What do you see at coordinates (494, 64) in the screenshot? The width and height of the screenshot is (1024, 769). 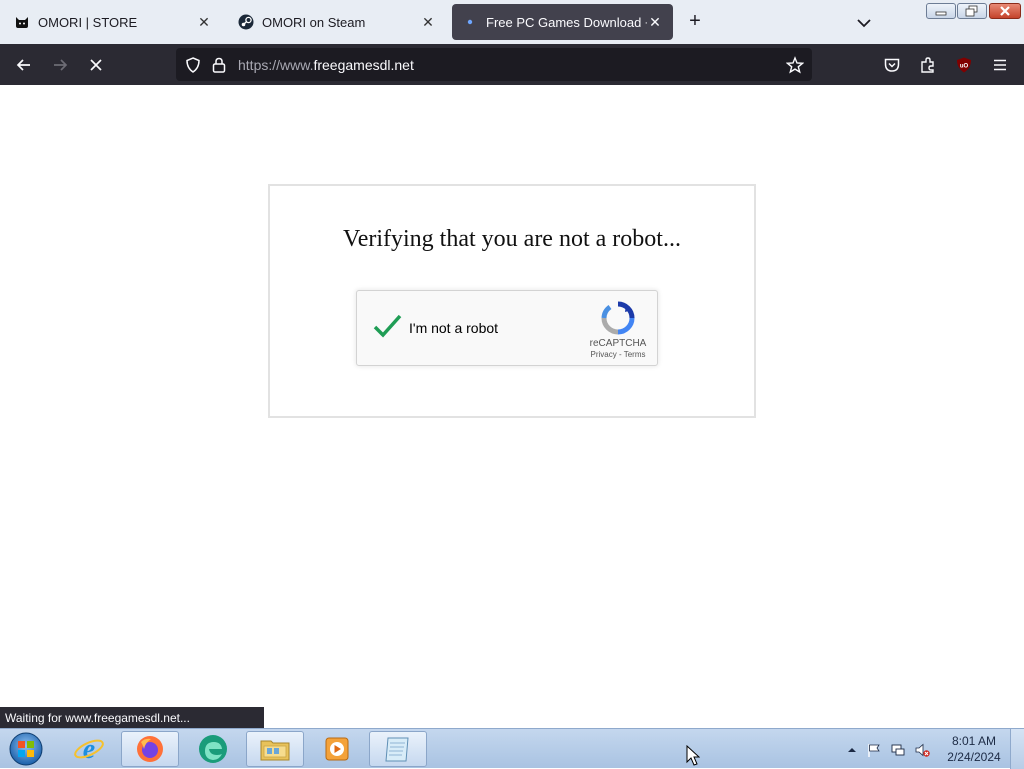 I see `address-bar: https://www.freegamesdl.net` at bounding box center [494, 64].